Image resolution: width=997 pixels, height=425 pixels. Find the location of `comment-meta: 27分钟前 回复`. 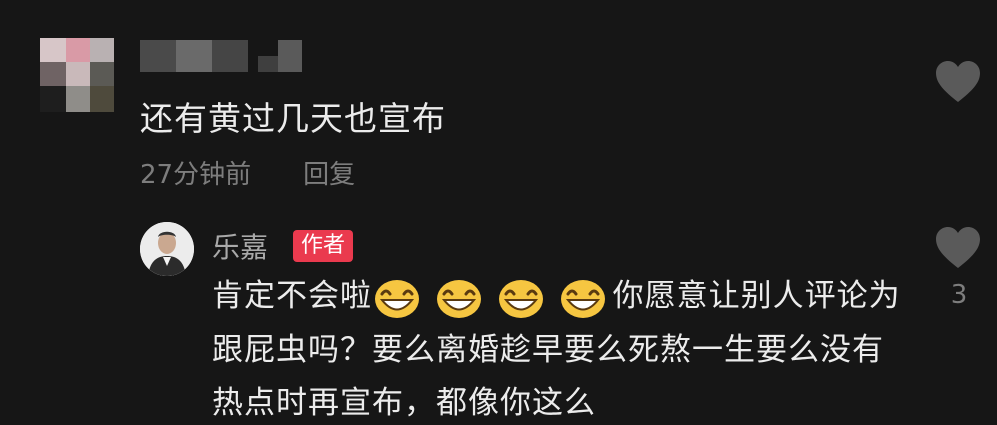

comment-meta: 27分钟前 回复 is located at coordinates (247, 172).